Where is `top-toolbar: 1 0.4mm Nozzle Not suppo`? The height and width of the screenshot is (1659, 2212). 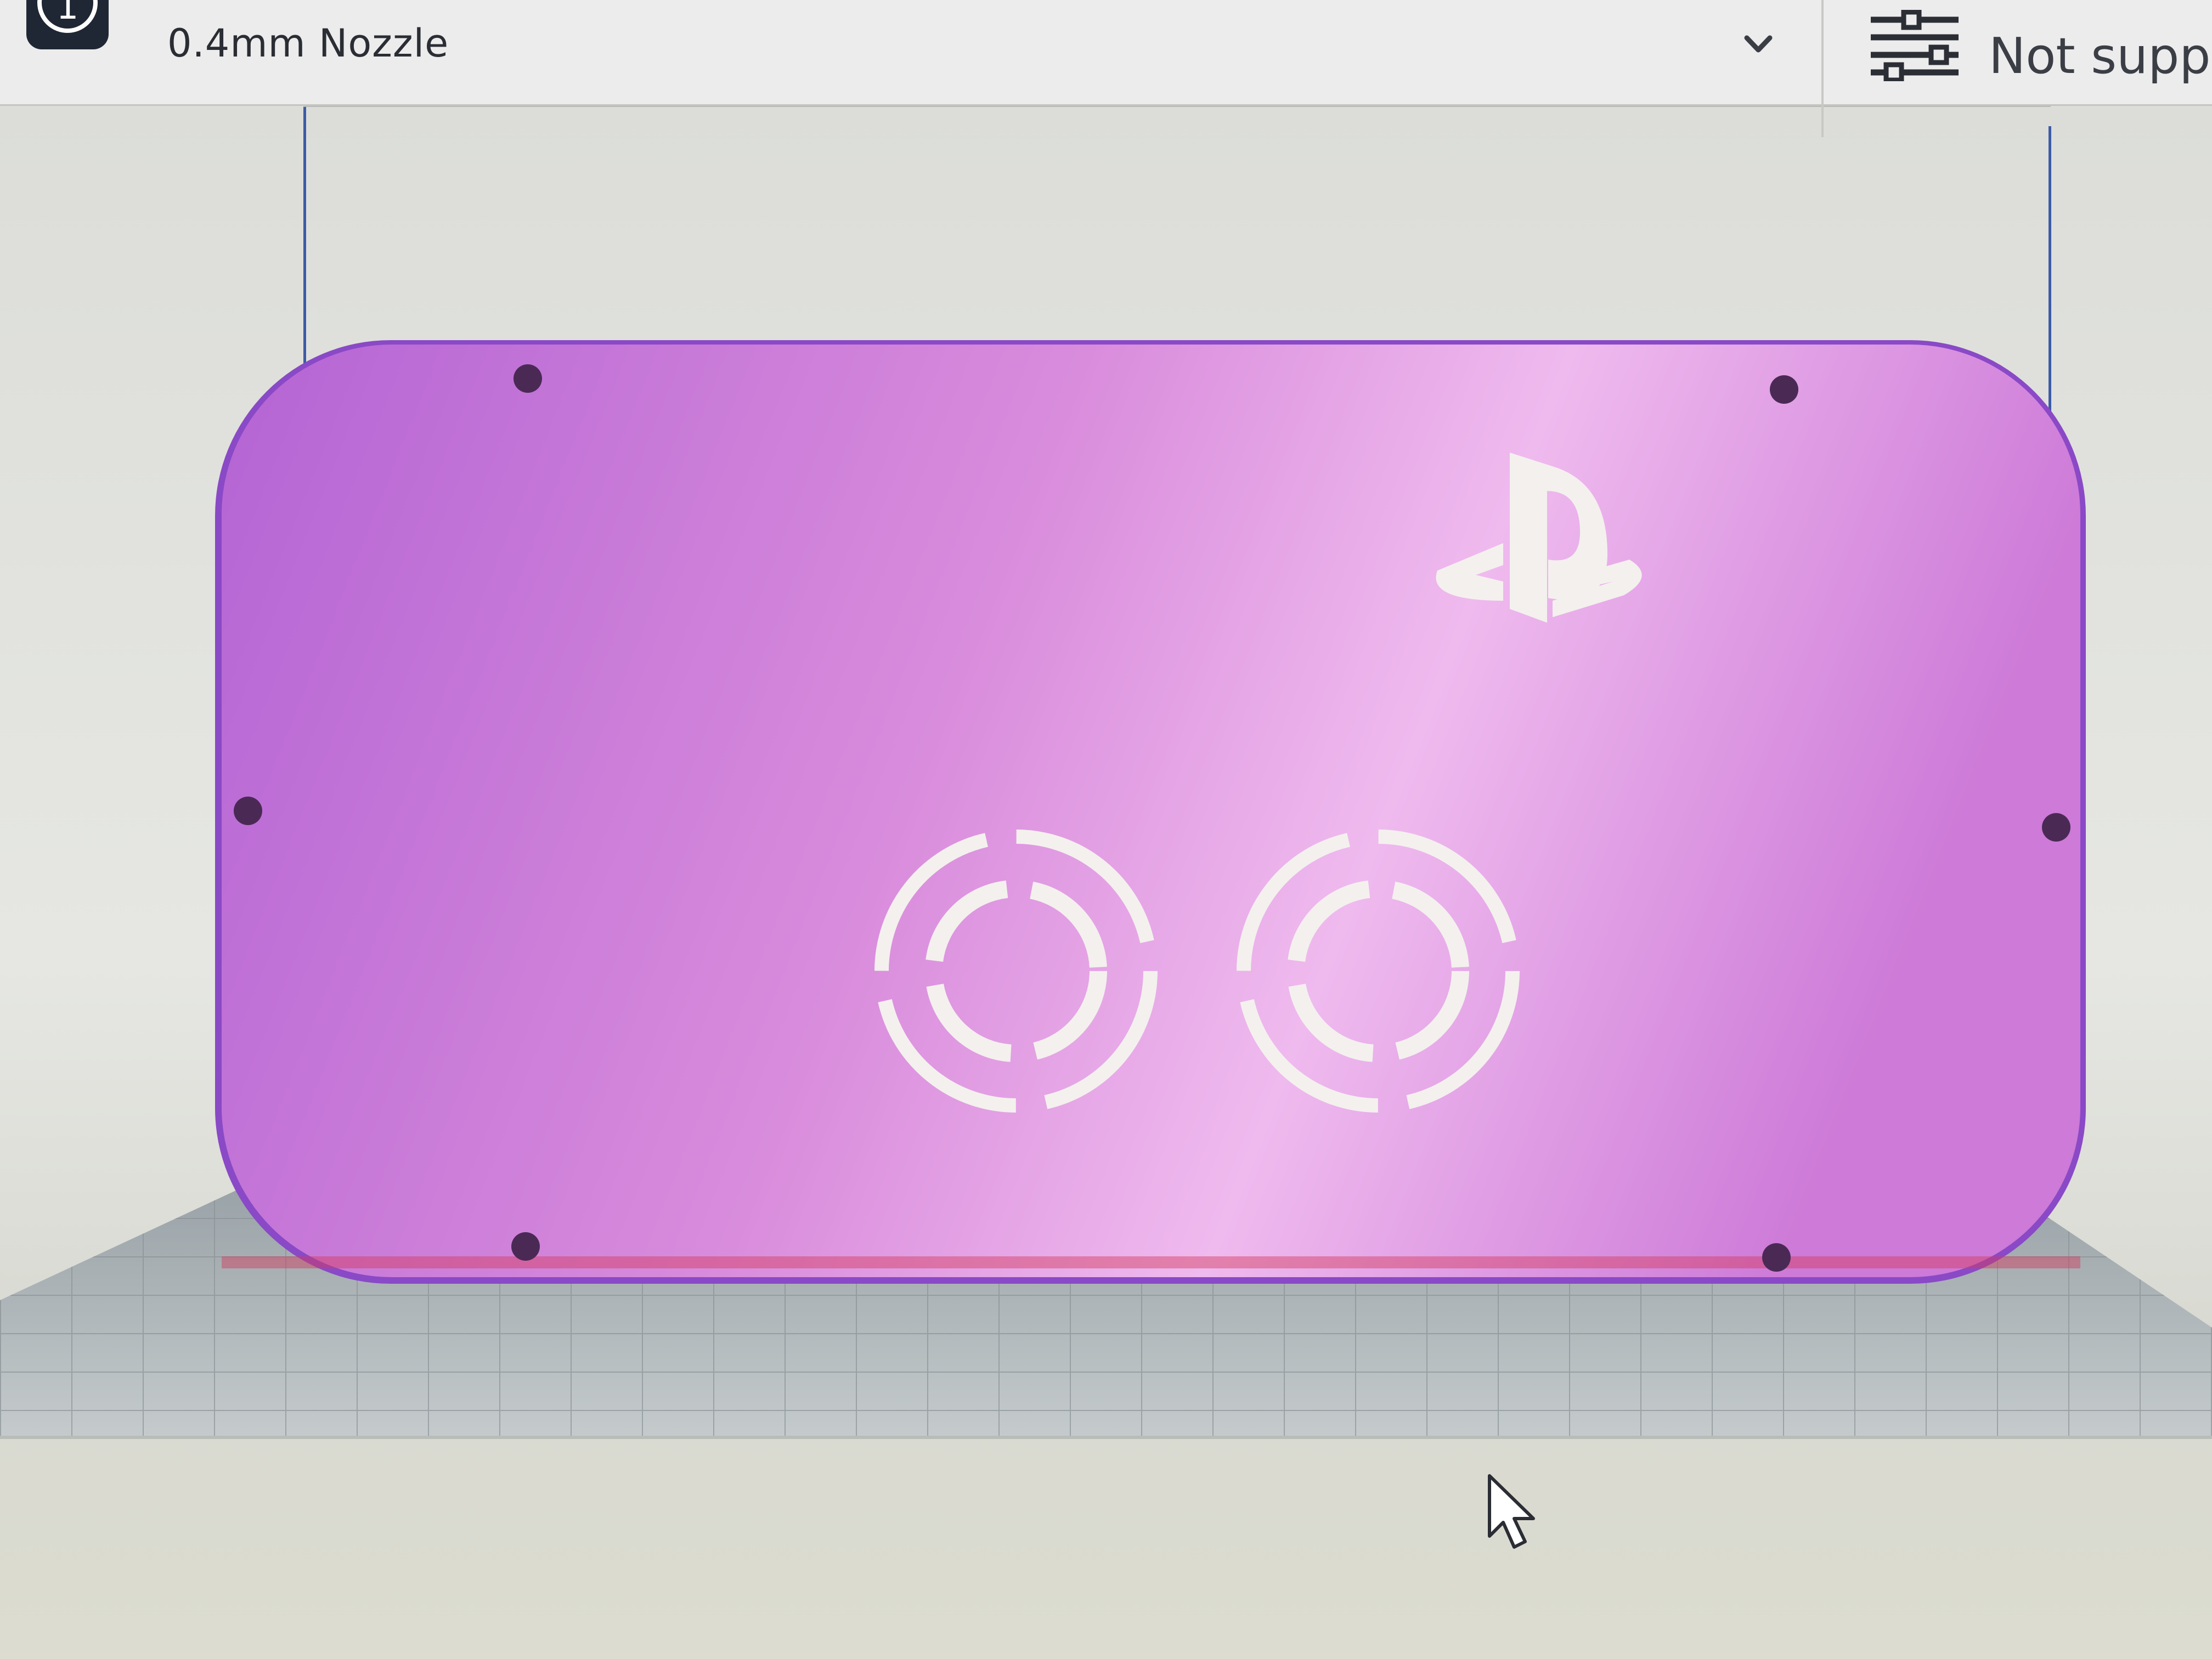
top-toolbar: 1 0.4mm Nozzle Not suppo is located at coordinates (1106, 68).